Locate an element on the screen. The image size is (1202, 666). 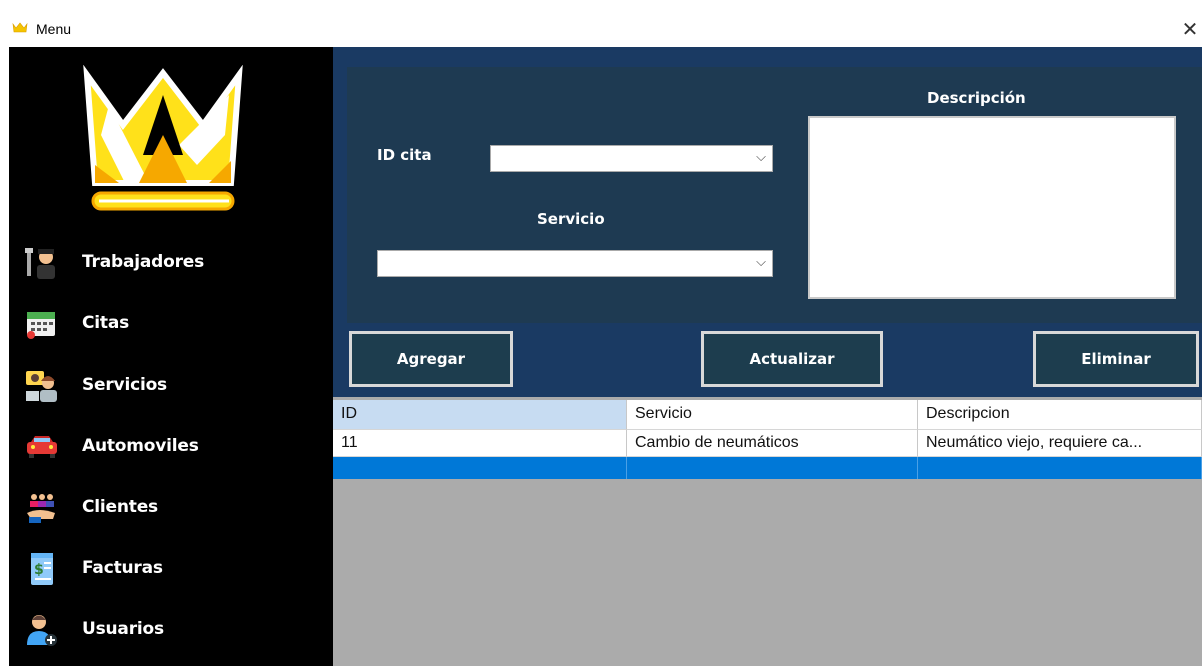
car-icon is located at coordinates (42, 447).